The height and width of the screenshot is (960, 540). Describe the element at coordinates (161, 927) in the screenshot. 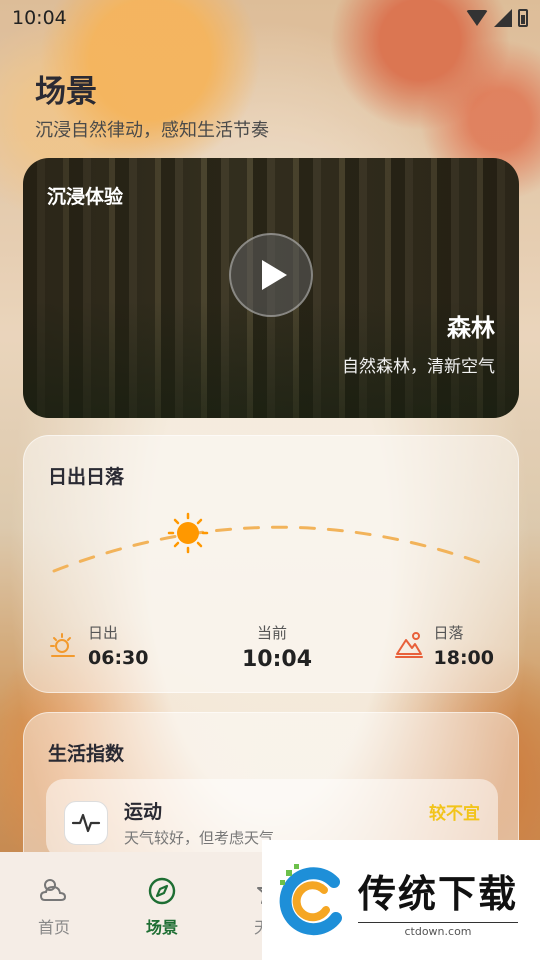

I see `nav-label-scene: 场景` at that location.